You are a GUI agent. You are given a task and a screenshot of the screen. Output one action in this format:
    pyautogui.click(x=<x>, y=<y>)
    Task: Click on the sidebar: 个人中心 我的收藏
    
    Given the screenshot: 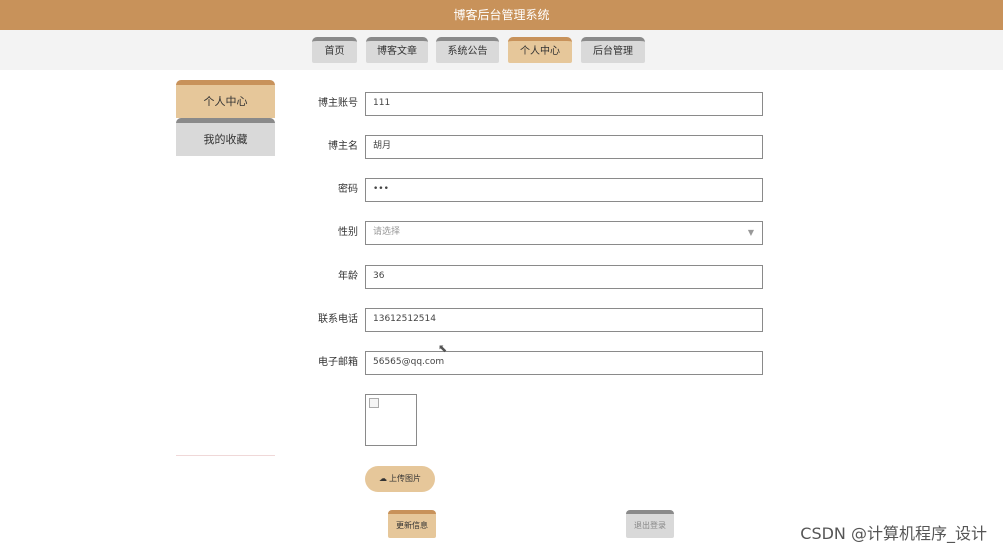 What is the action you would take?
    pyautogui.click(x=225, y=118)
    